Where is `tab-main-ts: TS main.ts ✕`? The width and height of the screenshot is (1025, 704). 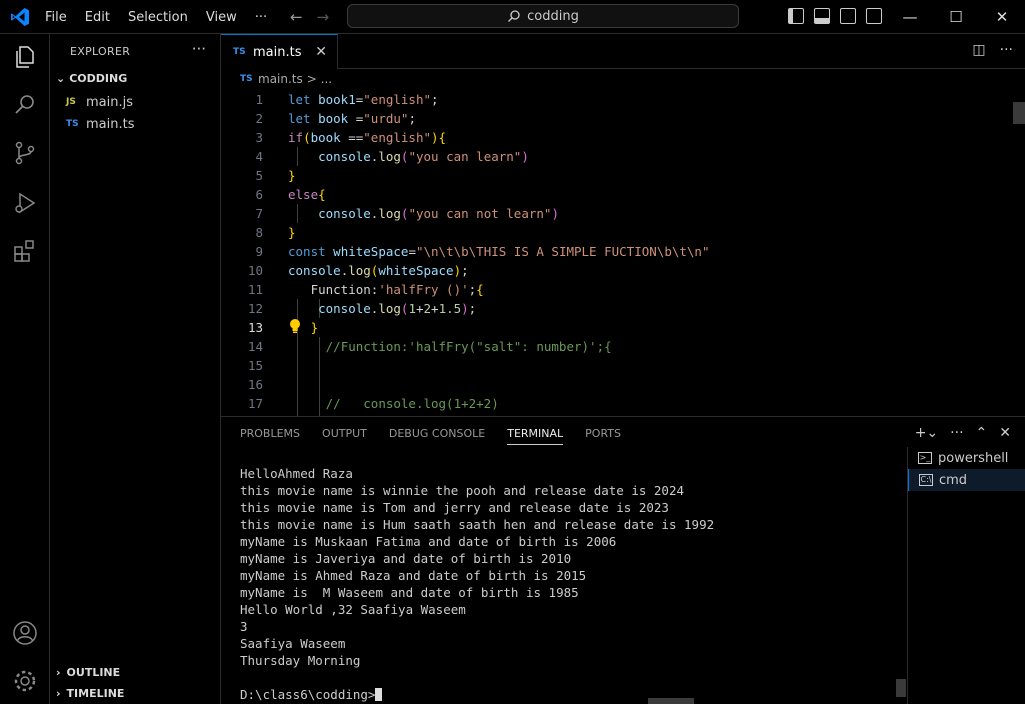 tab-main-ts: TS main.ts ✕ is located at coordinates (279, 51).